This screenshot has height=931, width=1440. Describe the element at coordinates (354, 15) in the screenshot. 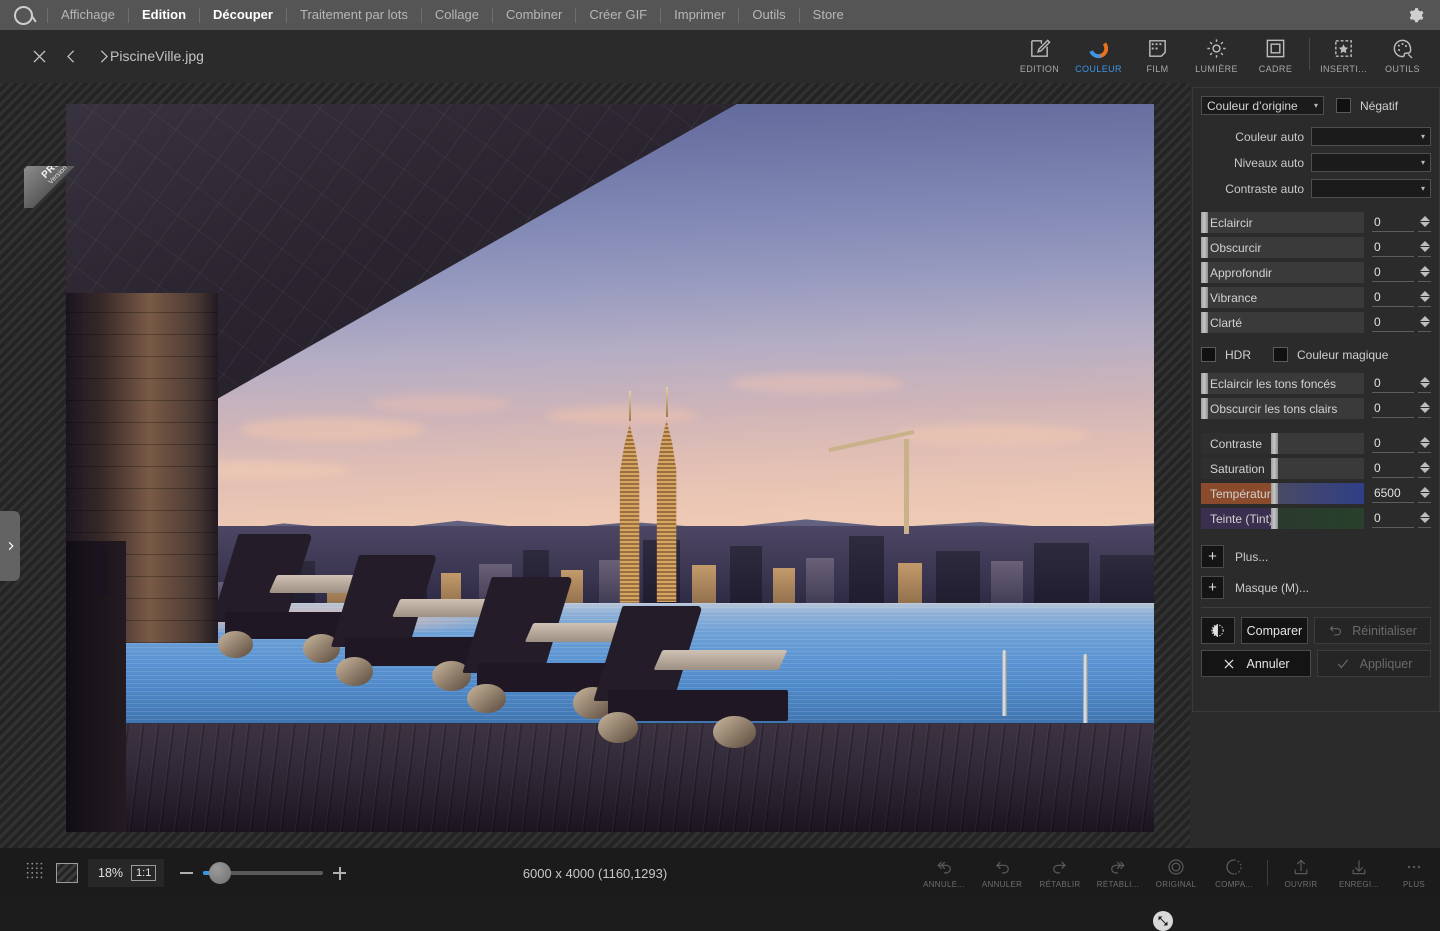

I see `menu-item-traitement-par-lots: Traitement par lots` at that location.